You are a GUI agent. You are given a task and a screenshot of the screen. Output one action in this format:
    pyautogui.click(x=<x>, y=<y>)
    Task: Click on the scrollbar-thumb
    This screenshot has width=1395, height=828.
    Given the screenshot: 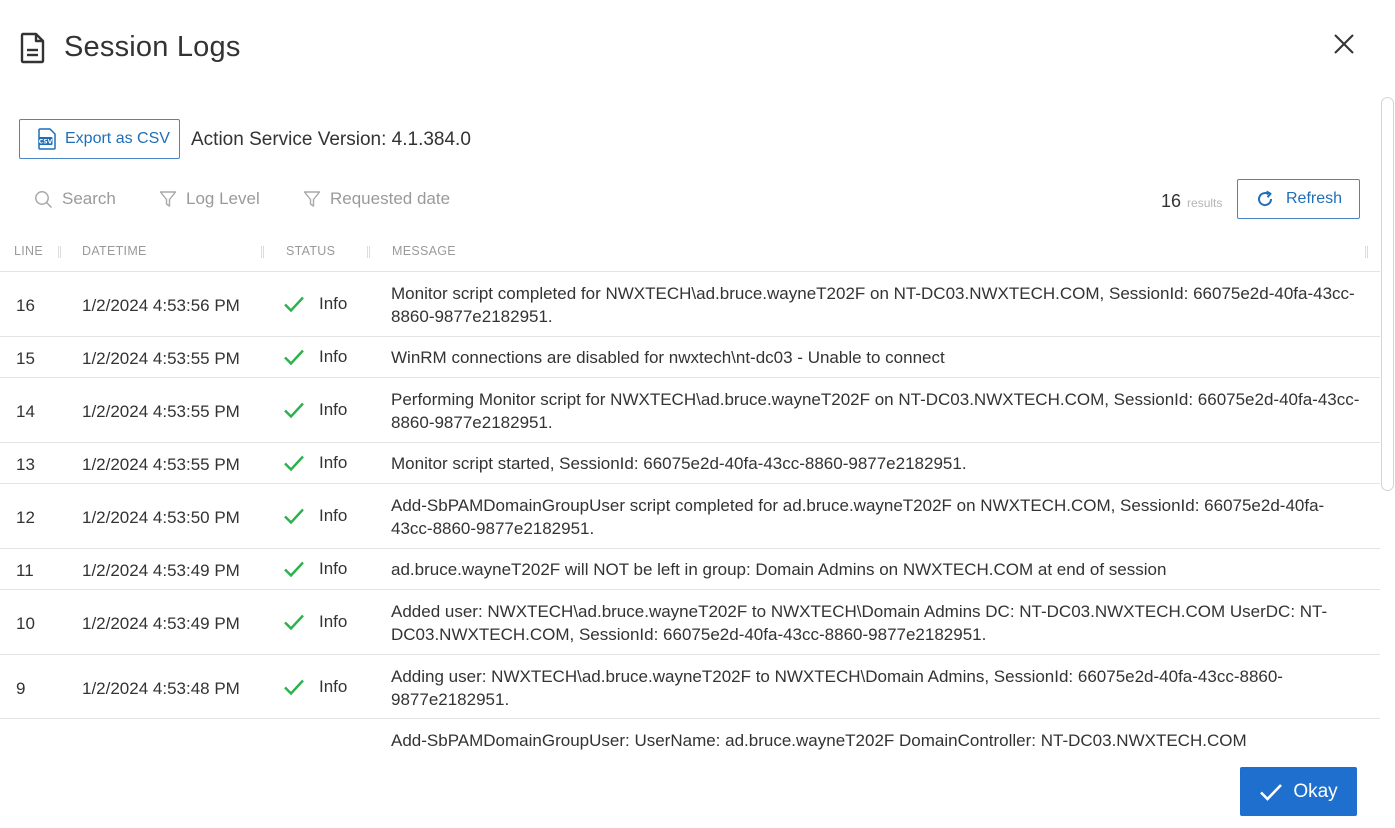 What is the action you would take?
    pyautogui.click(x=1387, y=294)
    